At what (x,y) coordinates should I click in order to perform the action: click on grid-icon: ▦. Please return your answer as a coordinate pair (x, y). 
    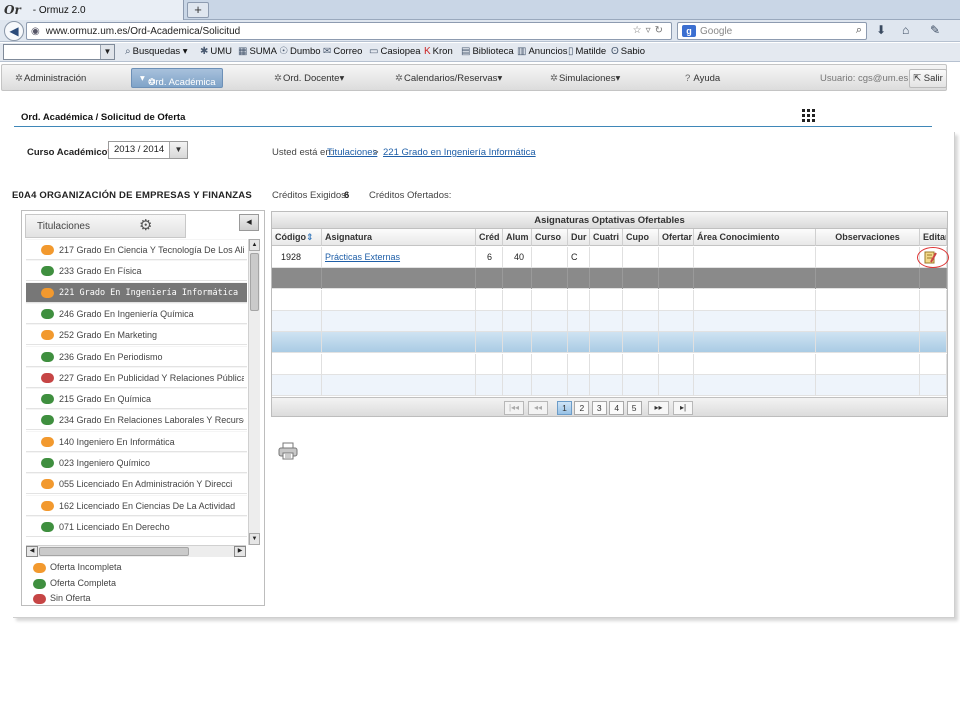
    Looking at the image, I should click on (243, 51).